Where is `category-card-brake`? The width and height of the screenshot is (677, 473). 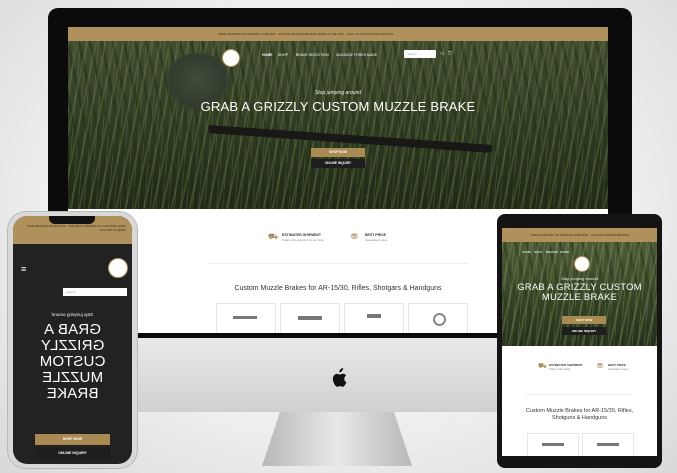 category-card-brake is located at coordinates (438, 318).